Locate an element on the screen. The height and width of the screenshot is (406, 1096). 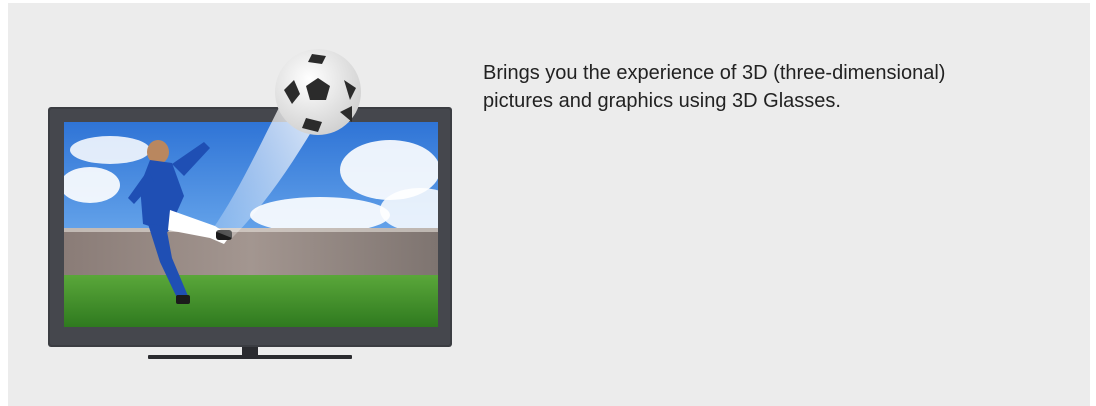
soccer-ball is located at coordinates (318, 92).